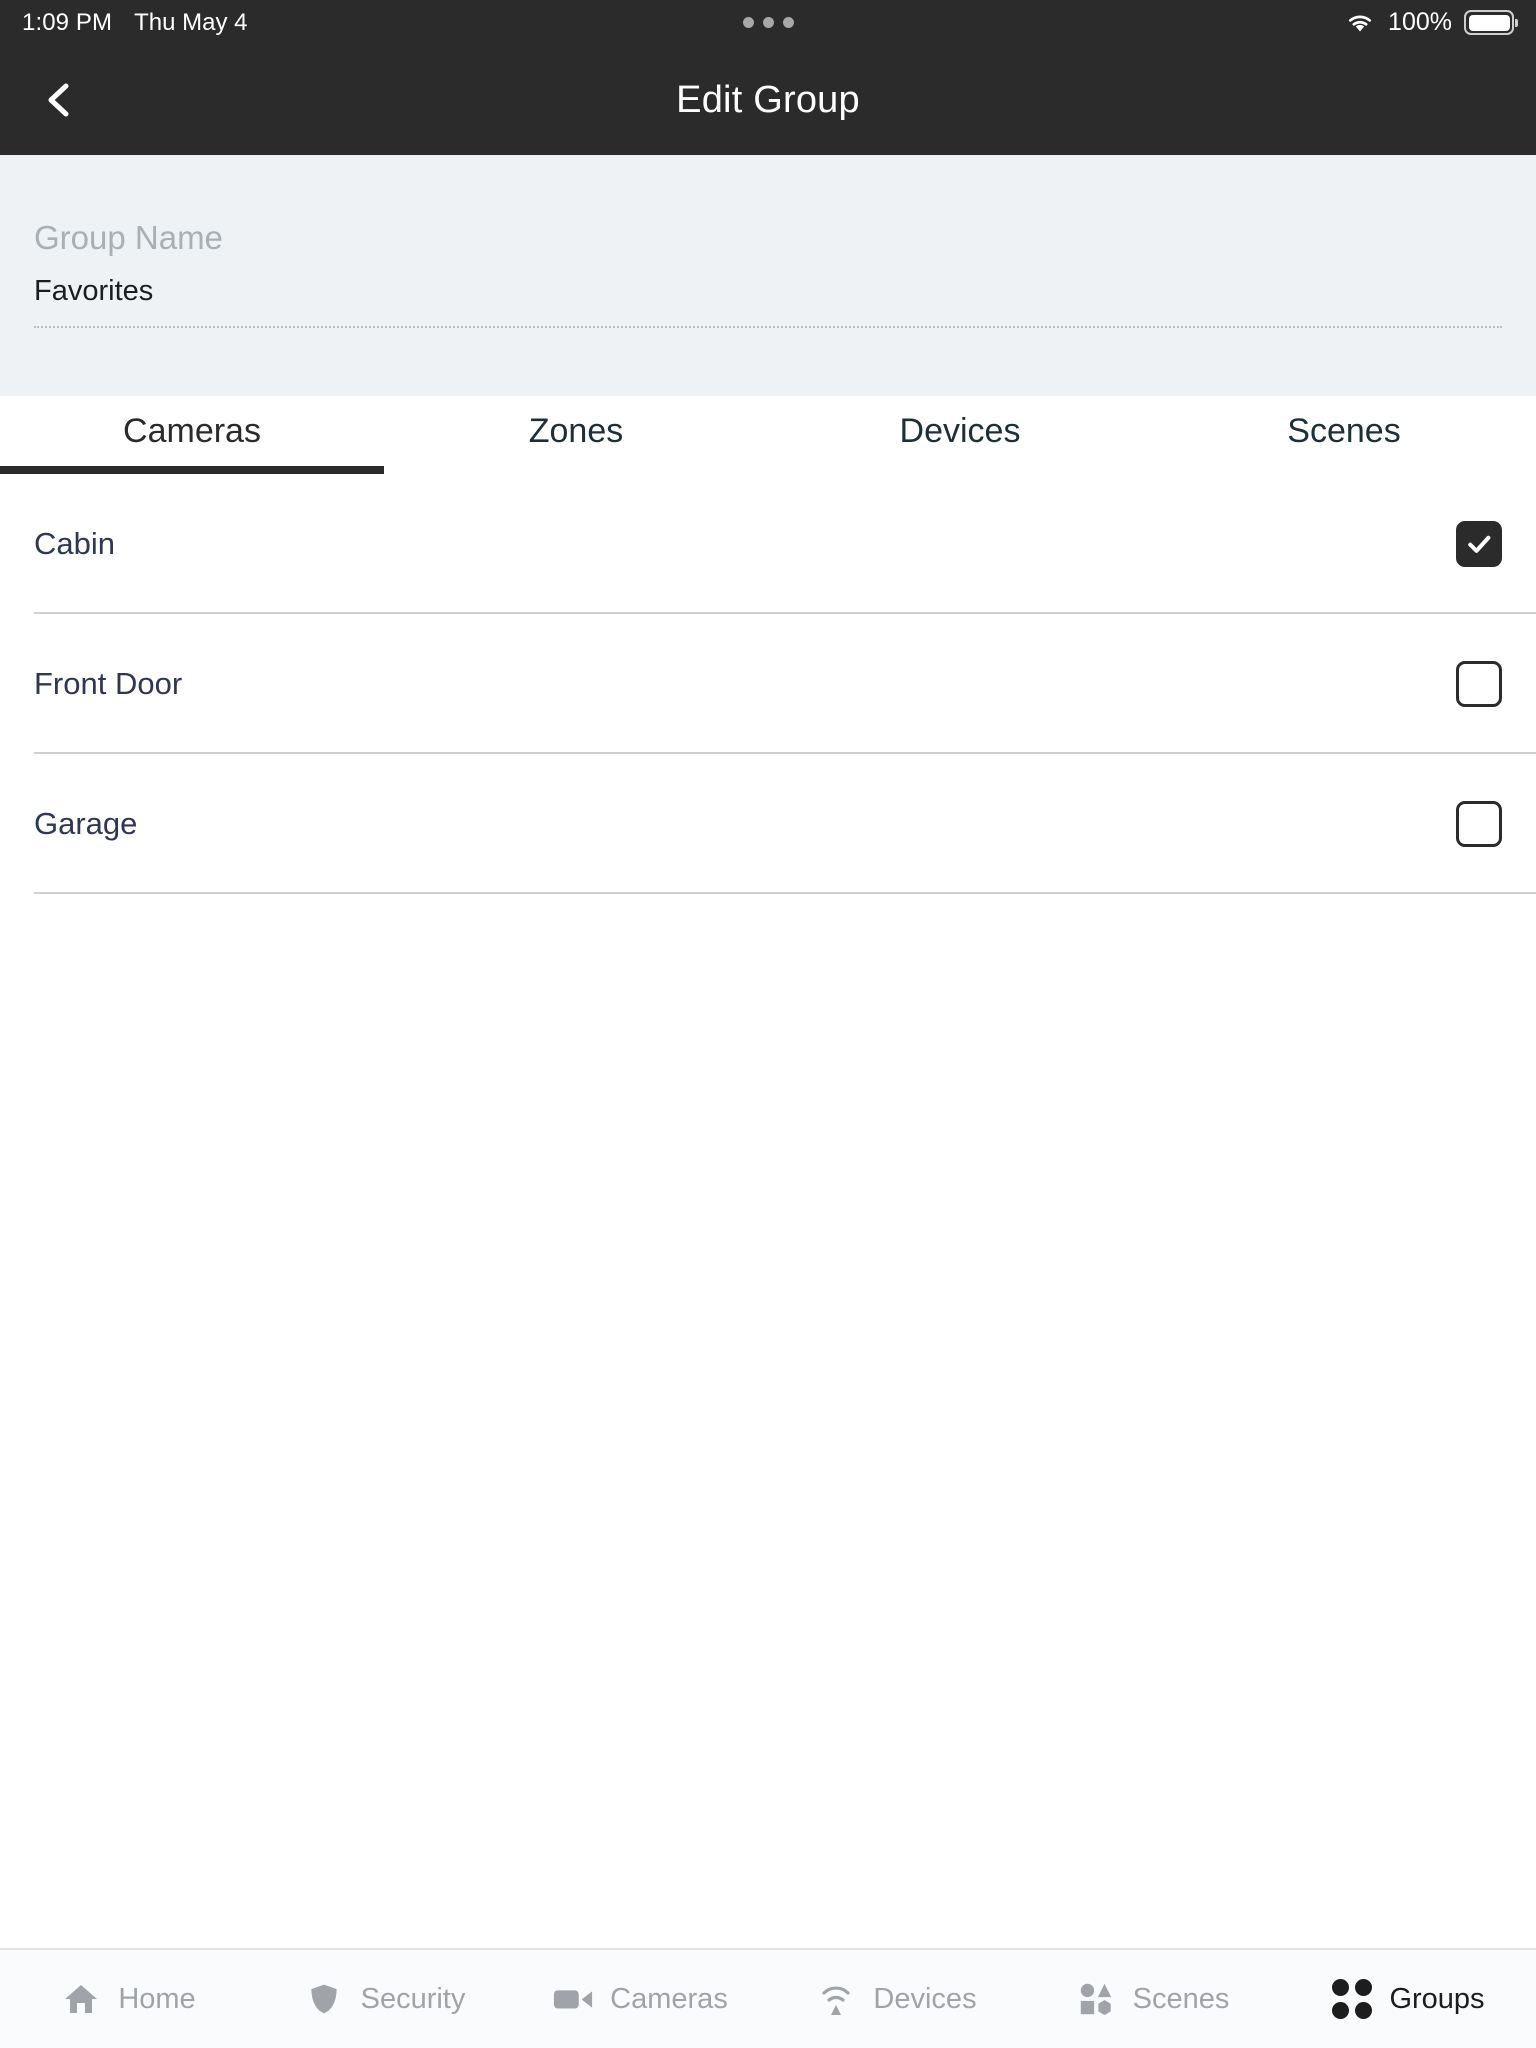 This screenshot has height=2048, width=1536. Describe the element at coordinates (1491, 22) in the screenshot. I see `battery-full-icon` at that location.